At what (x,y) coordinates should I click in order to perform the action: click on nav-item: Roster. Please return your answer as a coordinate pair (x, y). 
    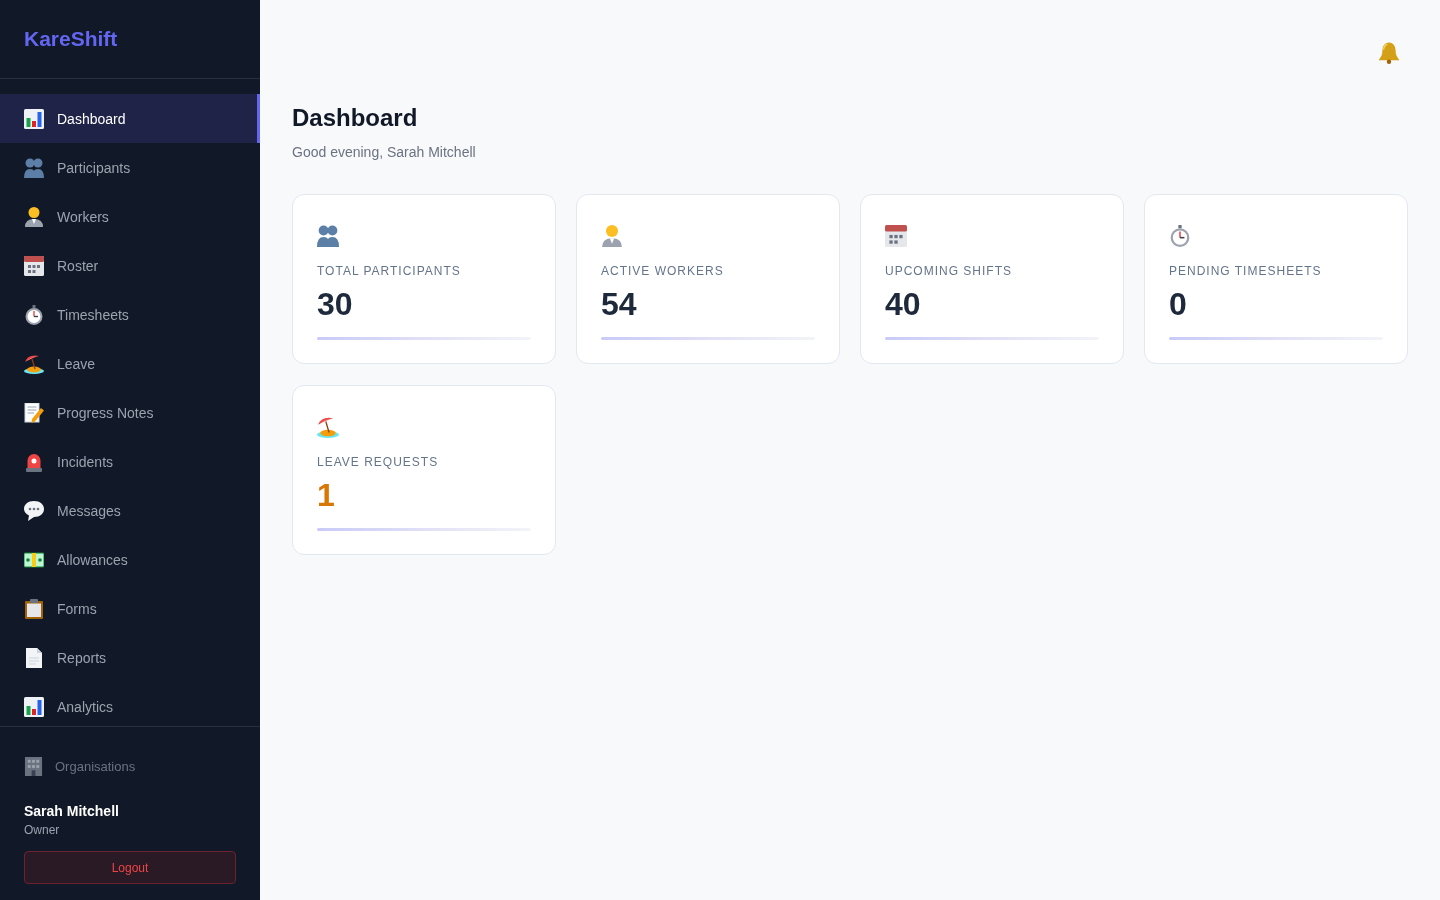
    Looking at the image, I should click on (130, 265).